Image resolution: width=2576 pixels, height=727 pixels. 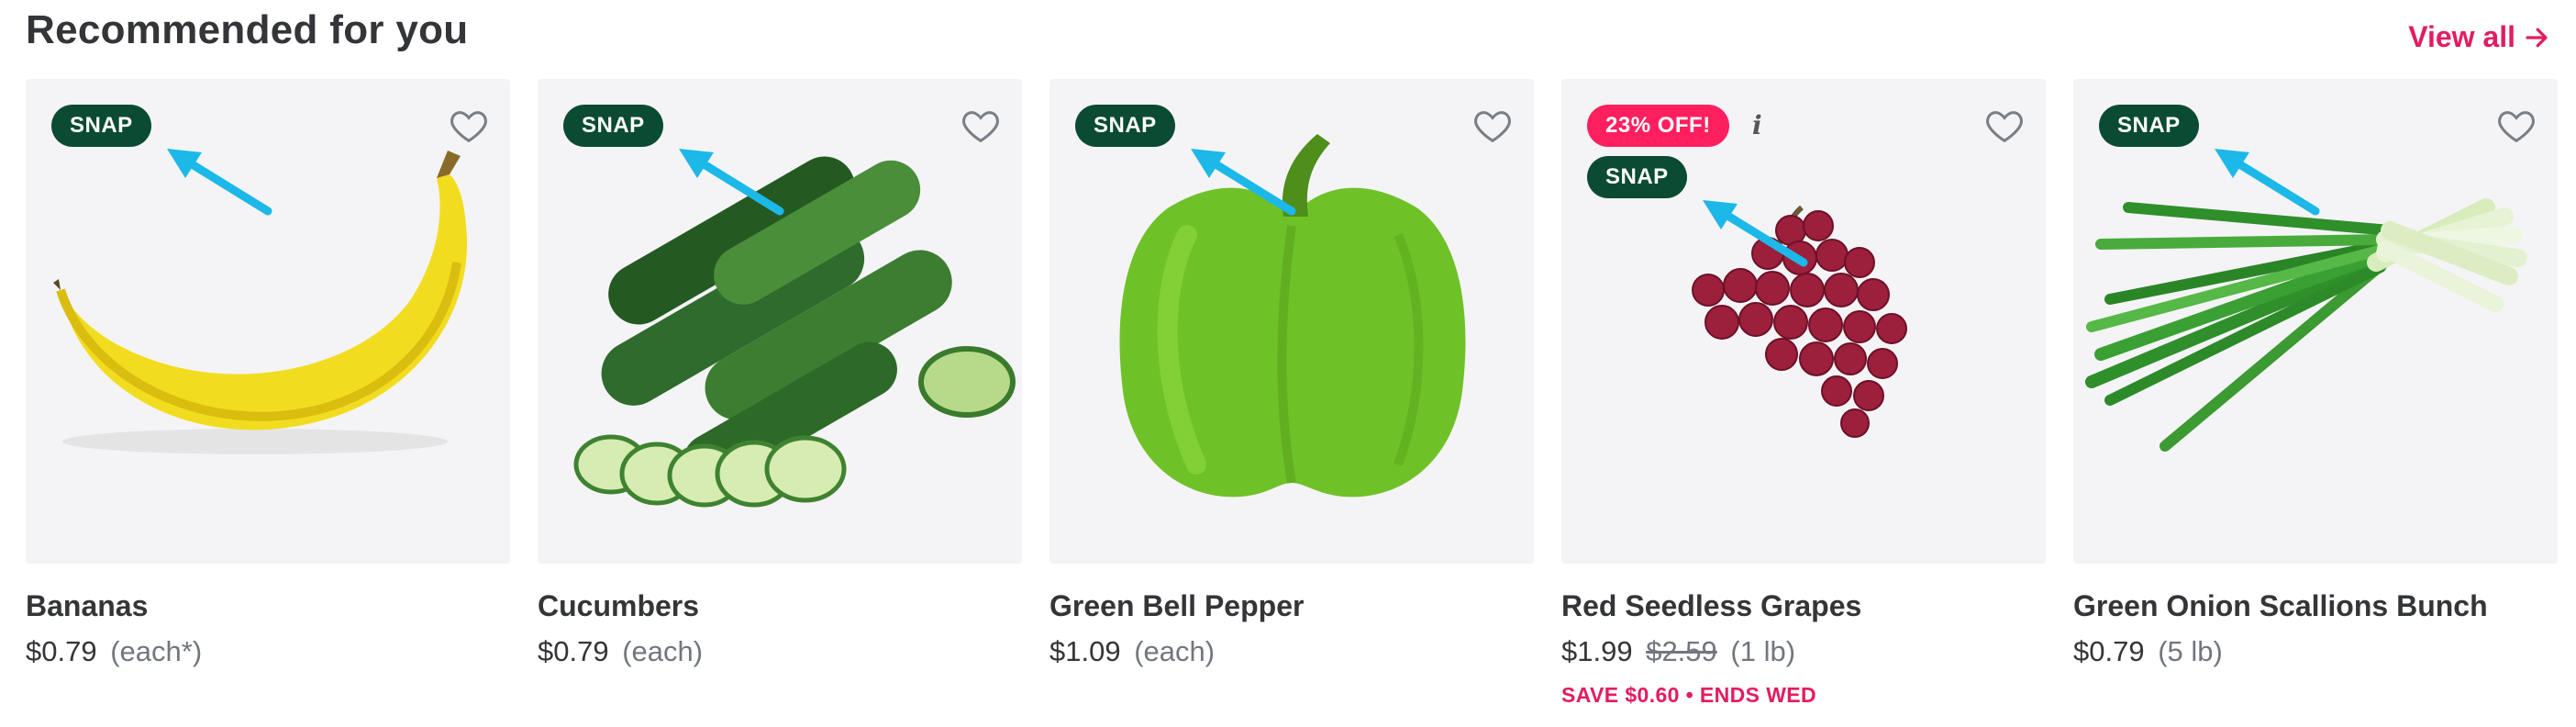 I want to click on section-title: Recommended for you, so click(x=247, y=29).